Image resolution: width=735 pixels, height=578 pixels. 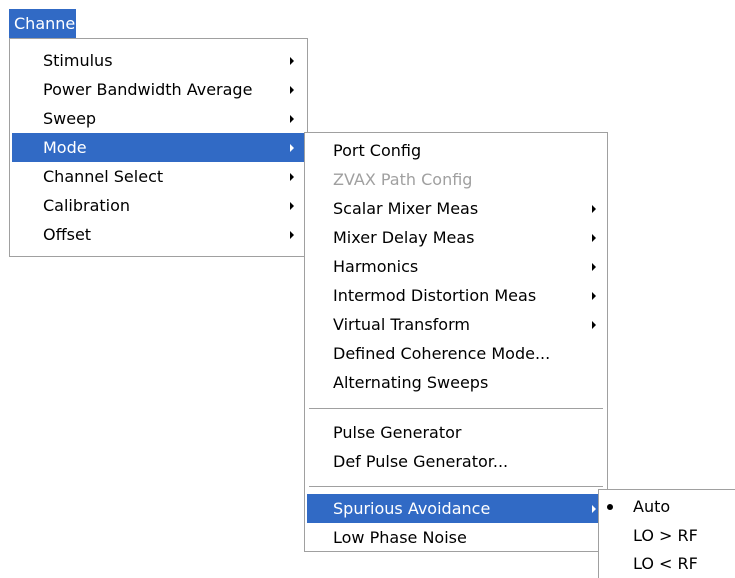 What do you see at coordinates (158, 60) in the screenshot?
I see `menu-item-stimulus: Stimulus` at bounding box center [158, 60].